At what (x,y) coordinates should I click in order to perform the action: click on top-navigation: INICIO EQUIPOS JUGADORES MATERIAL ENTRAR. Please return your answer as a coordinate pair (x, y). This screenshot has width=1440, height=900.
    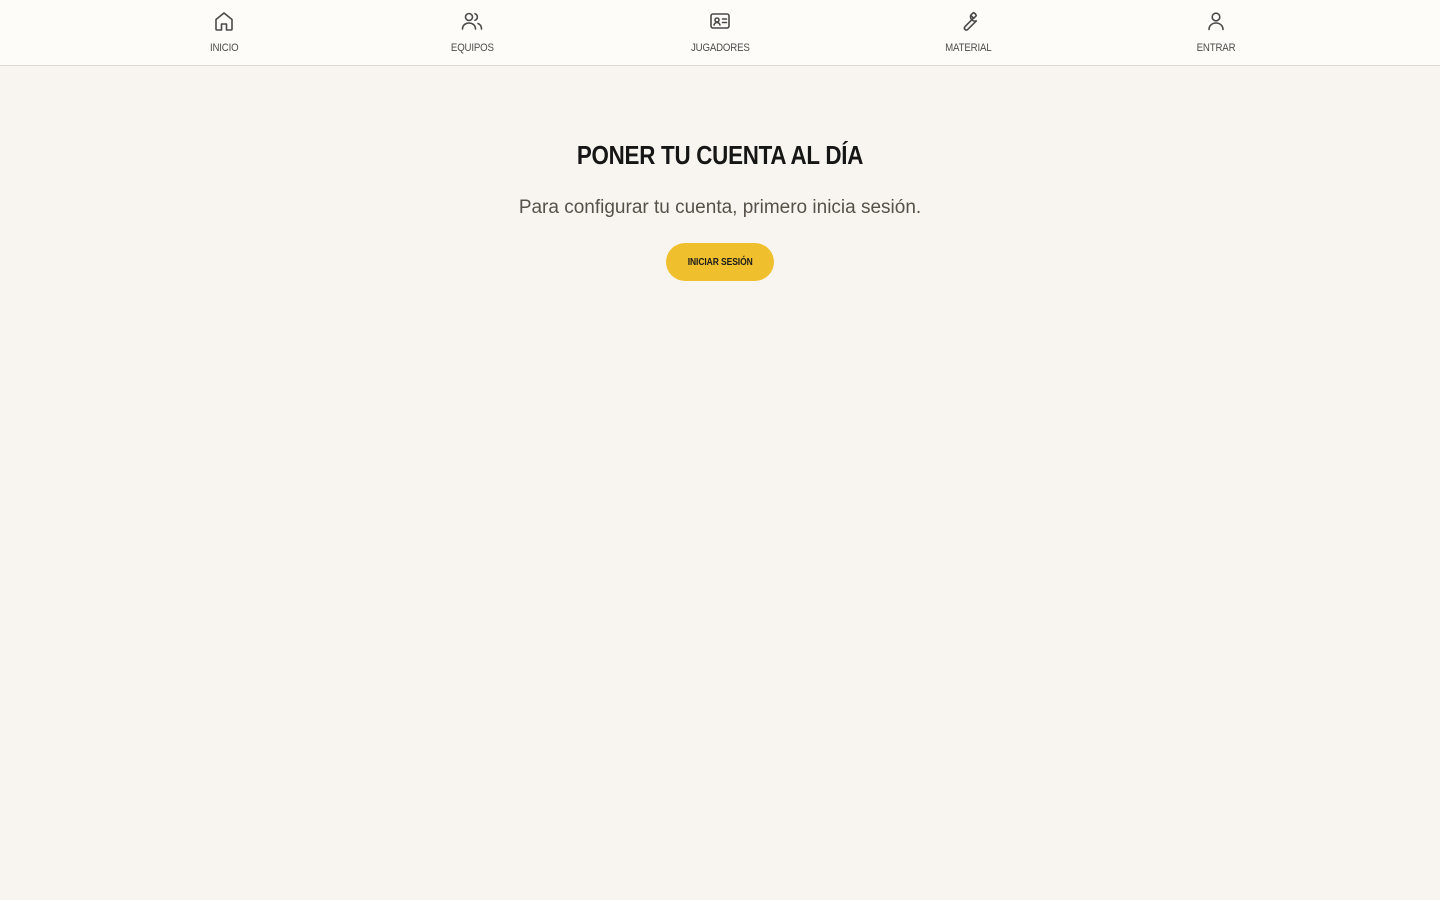
    Looking at the image, I should click on (720, 33).